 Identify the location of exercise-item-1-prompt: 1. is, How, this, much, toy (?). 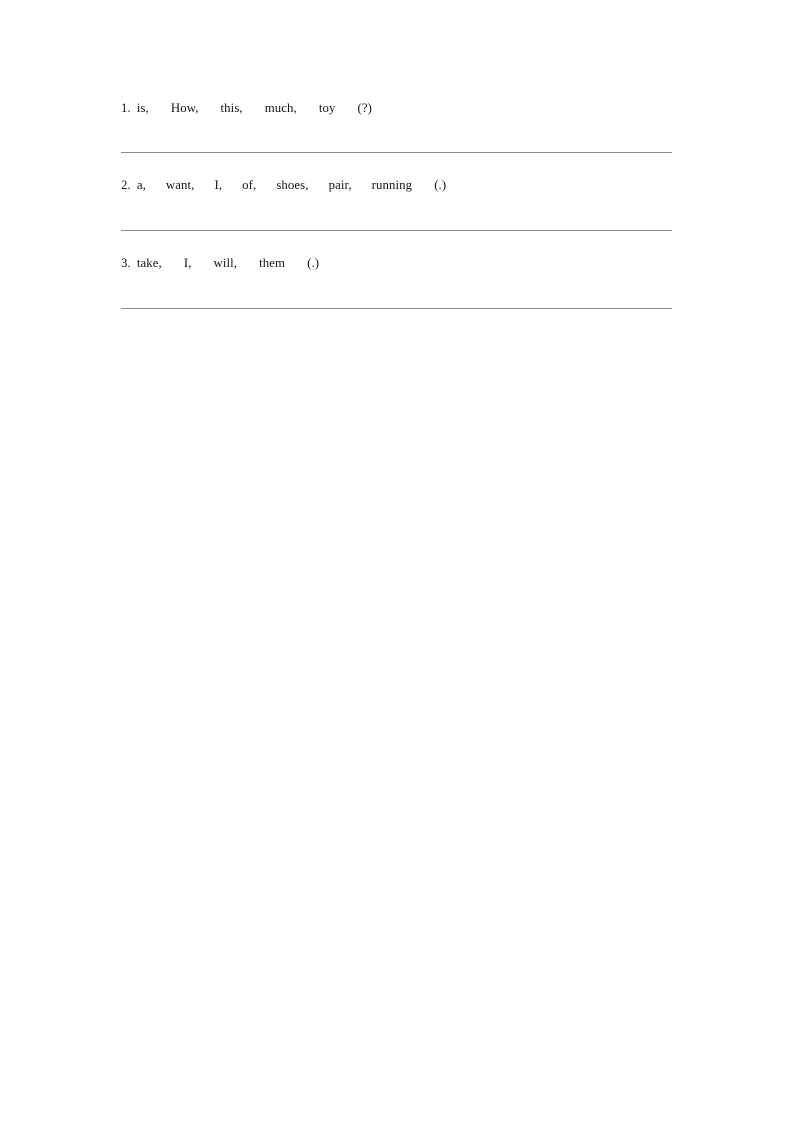
(396, 108).